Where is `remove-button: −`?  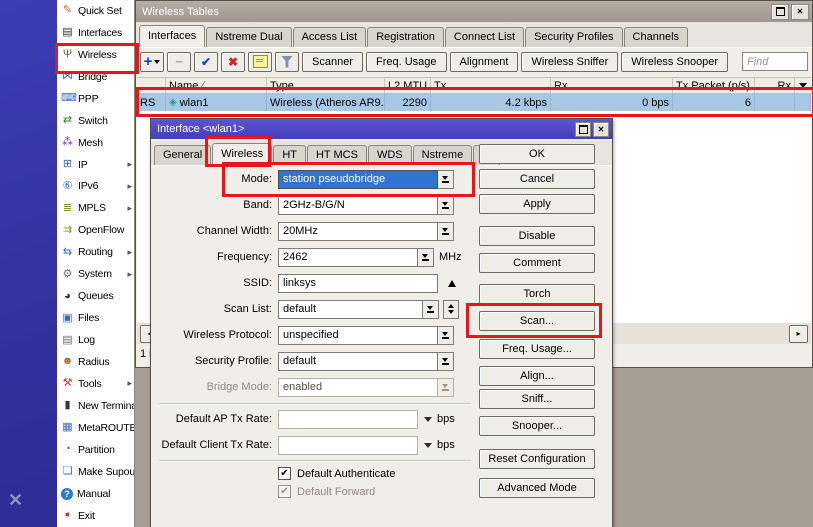
remove-button: − is located at coordinates (179, 61).